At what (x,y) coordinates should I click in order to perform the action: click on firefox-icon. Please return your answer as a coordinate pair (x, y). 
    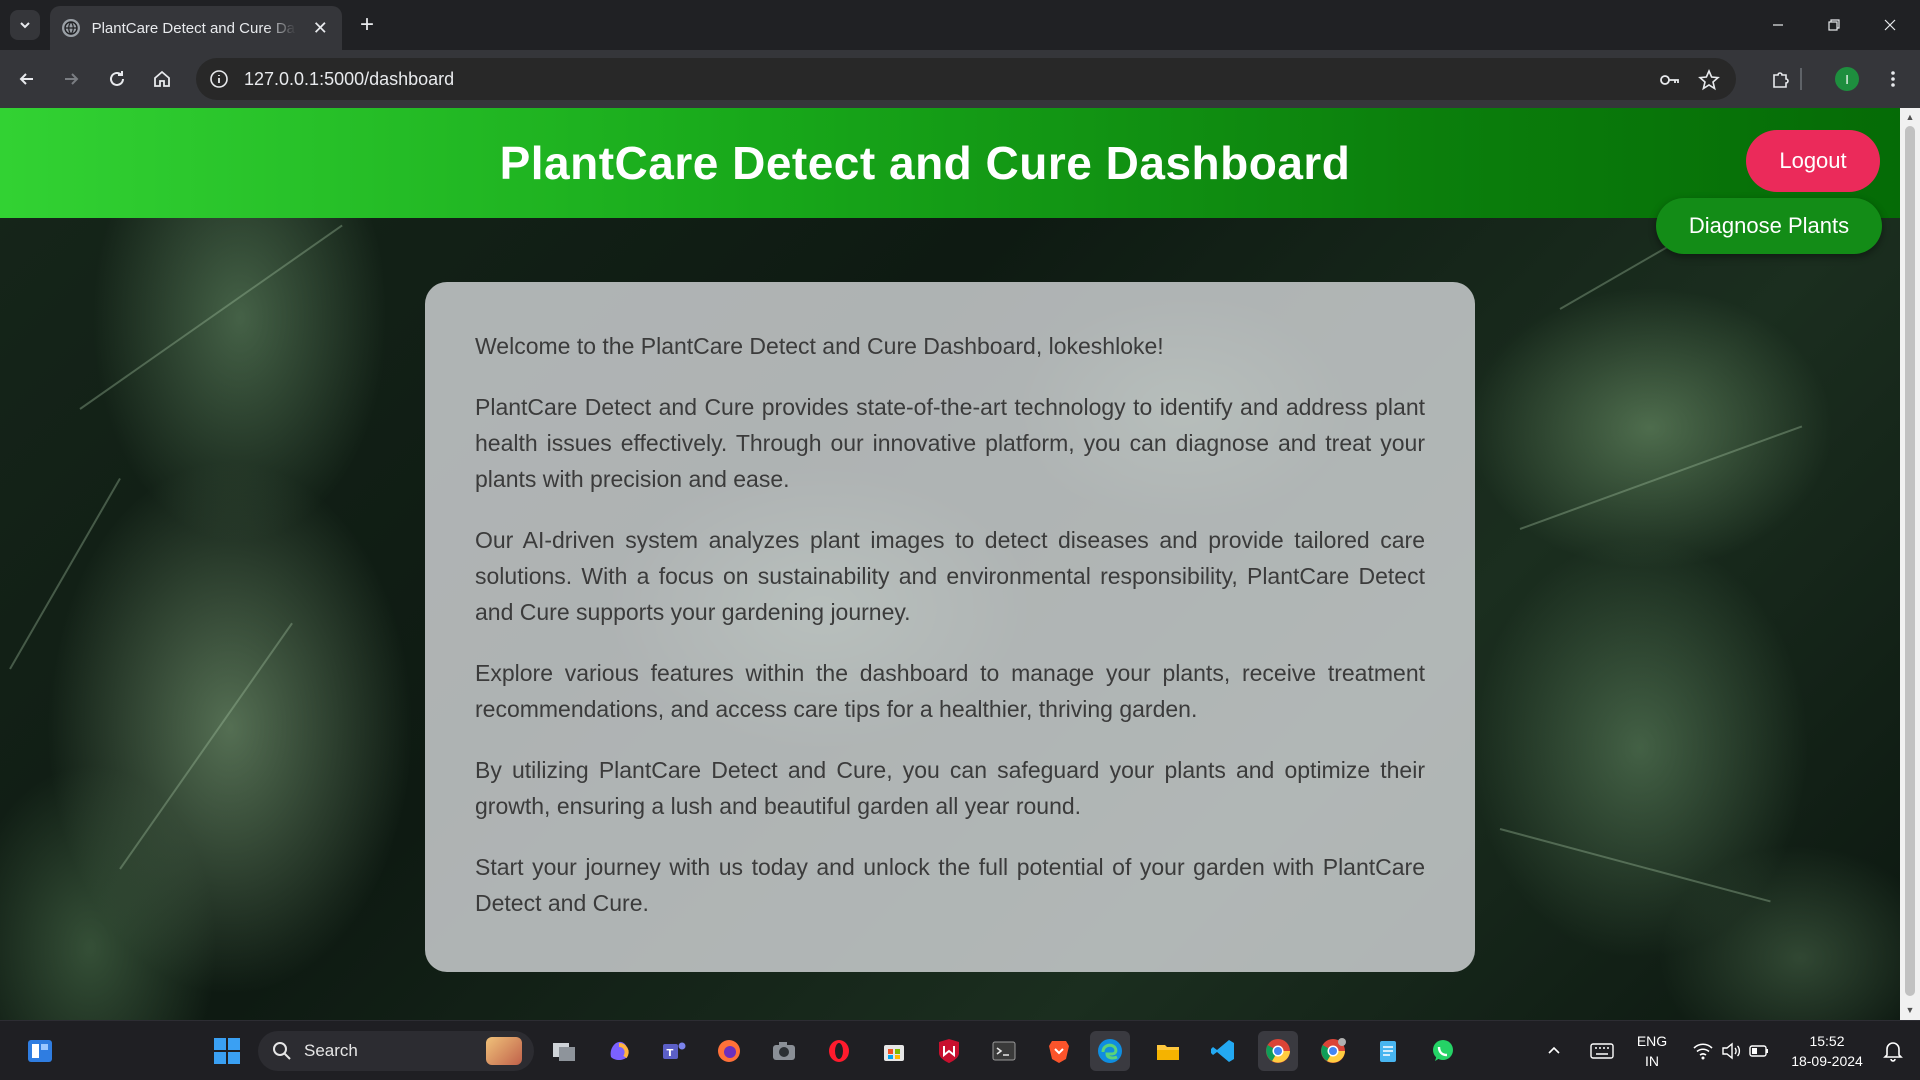
    Looking at the image, I should click on (729, 1051).